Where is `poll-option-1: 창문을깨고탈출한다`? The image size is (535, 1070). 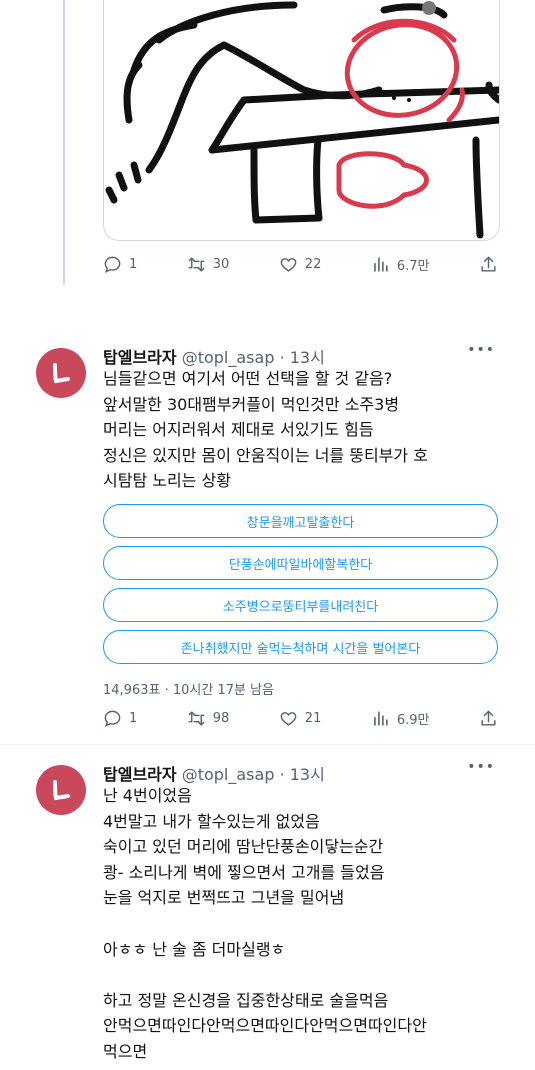 poll-option-1: 창문을깨고탈출한다 is located at coordinates (300, 521).